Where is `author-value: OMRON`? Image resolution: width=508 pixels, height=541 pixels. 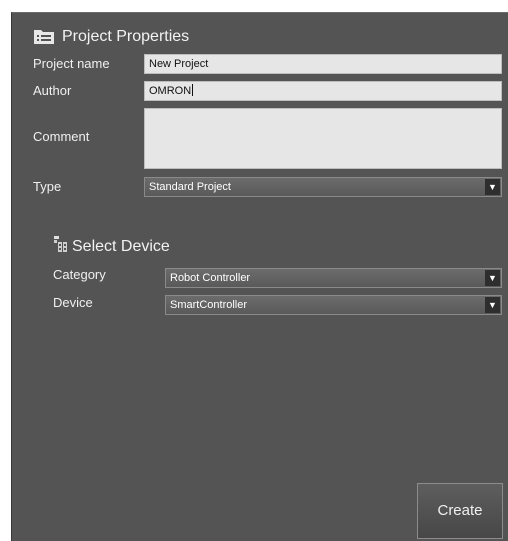 author-value: OMRON is located at coordinates (170, 91).